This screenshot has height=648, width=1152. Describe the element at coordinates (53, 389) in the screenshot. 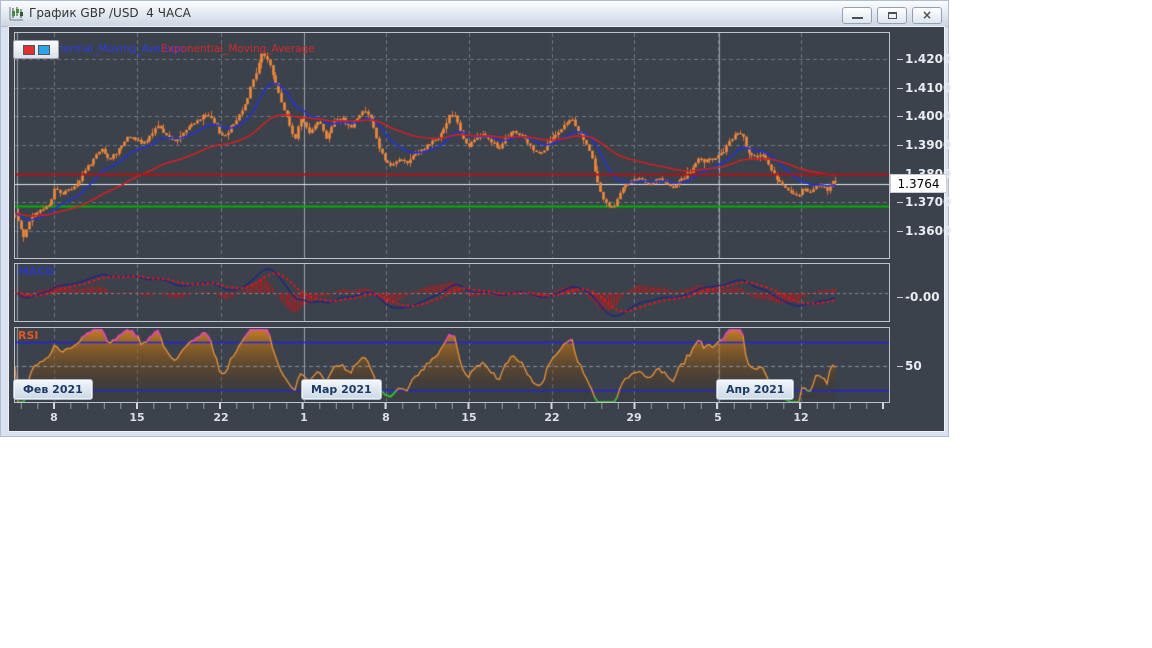

I see `month-label-feb: Фев 2021` at that location.